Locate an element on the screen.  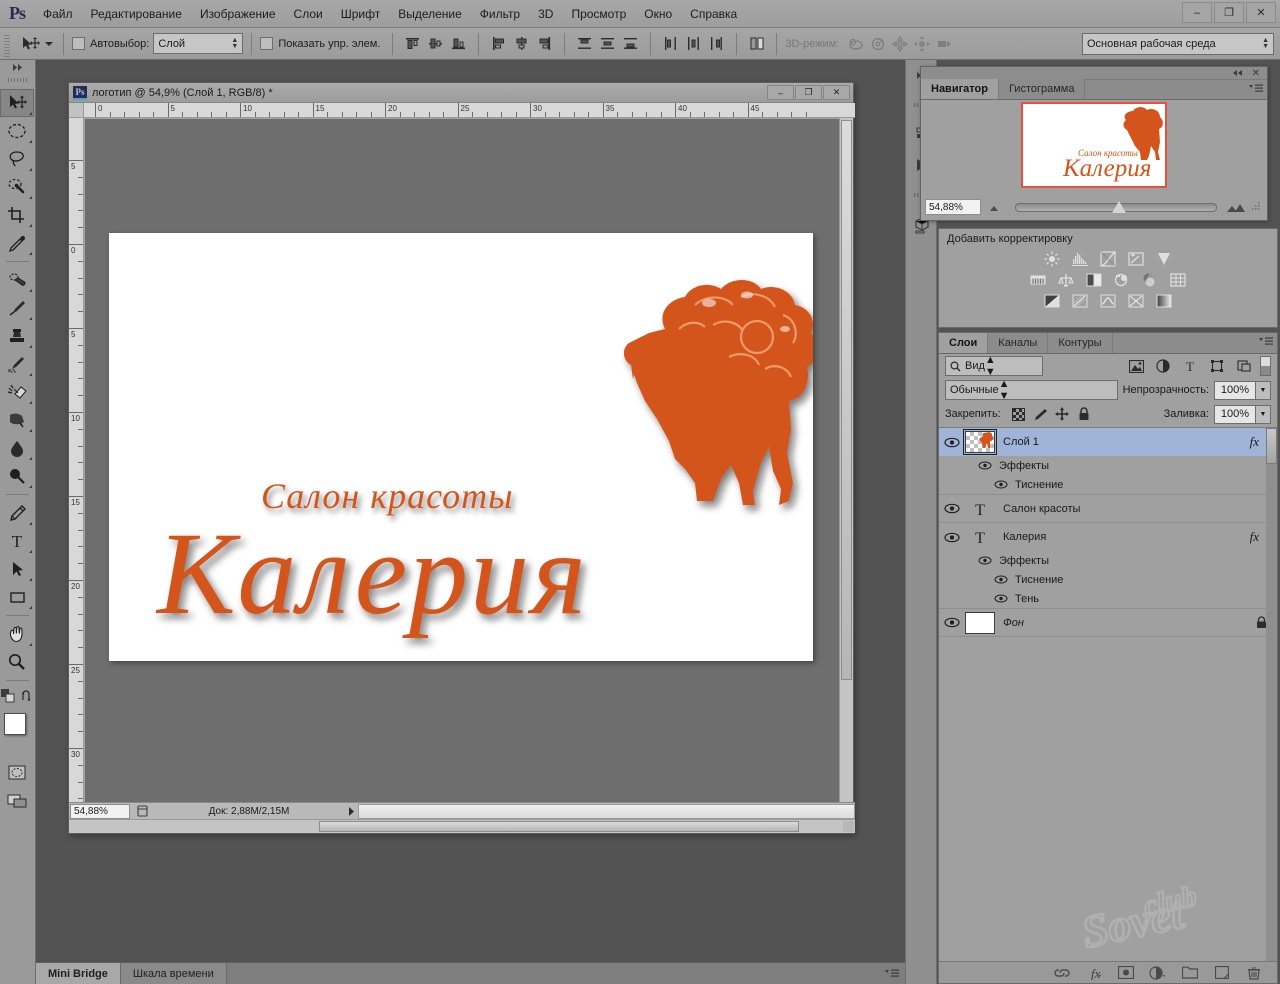
hue-saturation-icon is located at coordinates (1038, 280).